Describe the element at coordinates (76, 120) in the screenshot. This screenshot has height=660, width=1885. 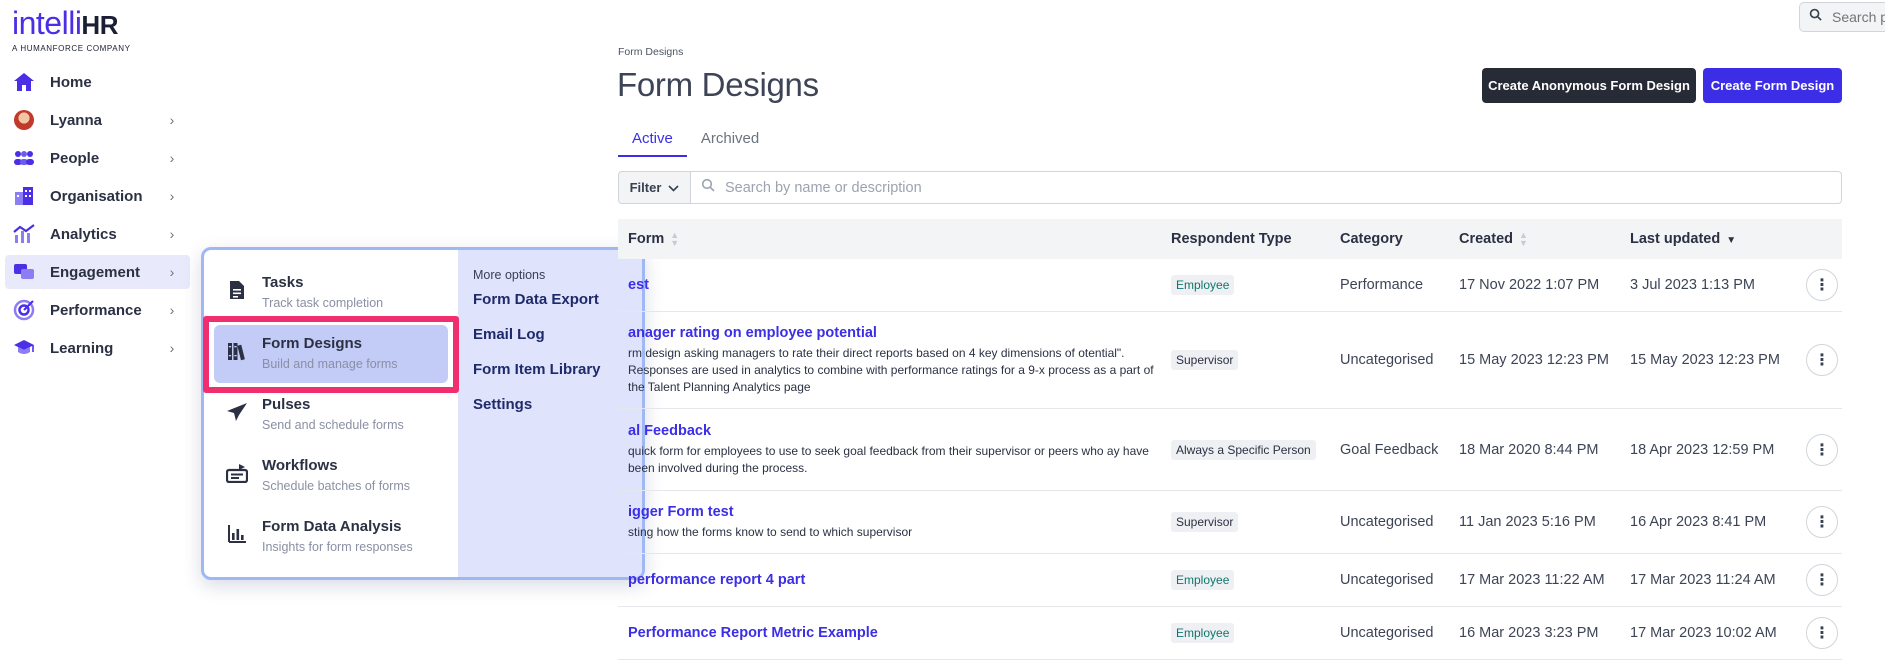
I see `sidebar-item-label: Lyanna` at that location.